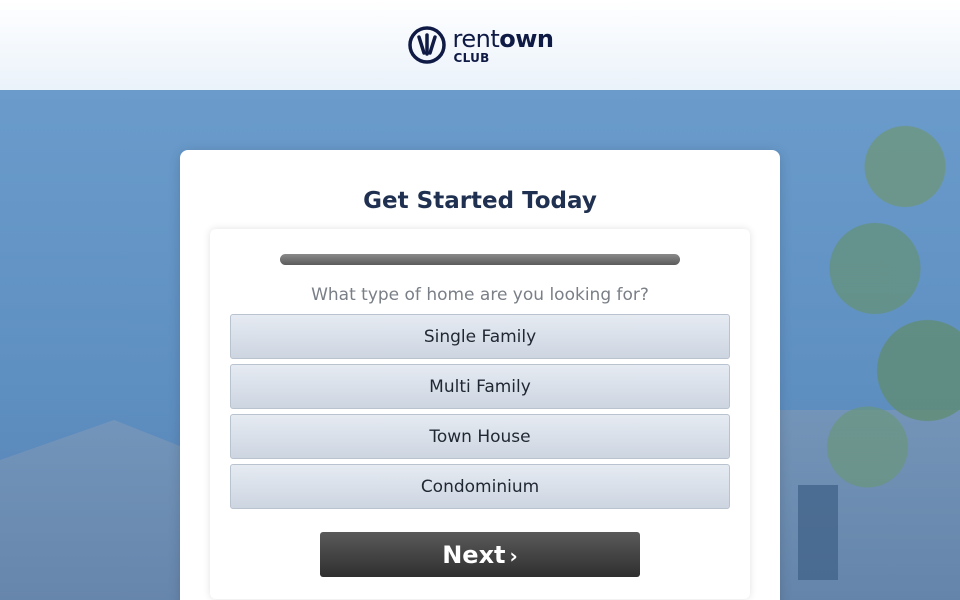 The width and height of the screenshot is (960, 600). Describe the element at coordinates (480, 201) in the screenshot. I see `card-title: Get Started Today` at that location.